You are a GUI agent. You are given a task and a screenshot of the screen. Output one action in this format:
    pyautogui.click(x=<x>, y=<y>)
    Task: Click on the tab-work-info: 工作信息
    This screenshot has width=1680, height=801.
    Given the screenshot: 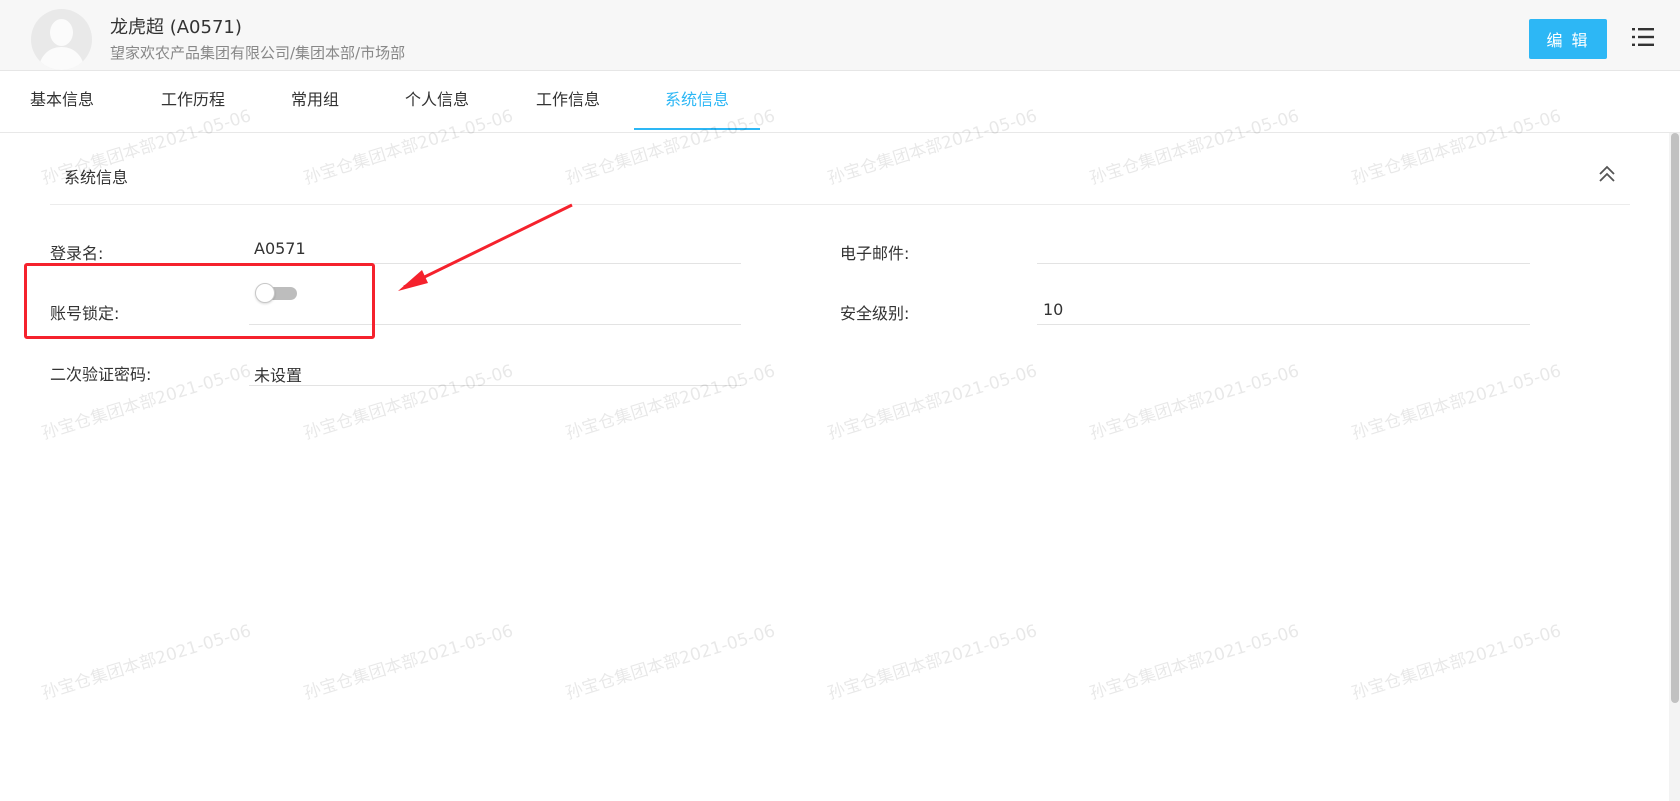 What is the action you would take?
    pyautogui.click(x=568, y=101)
    